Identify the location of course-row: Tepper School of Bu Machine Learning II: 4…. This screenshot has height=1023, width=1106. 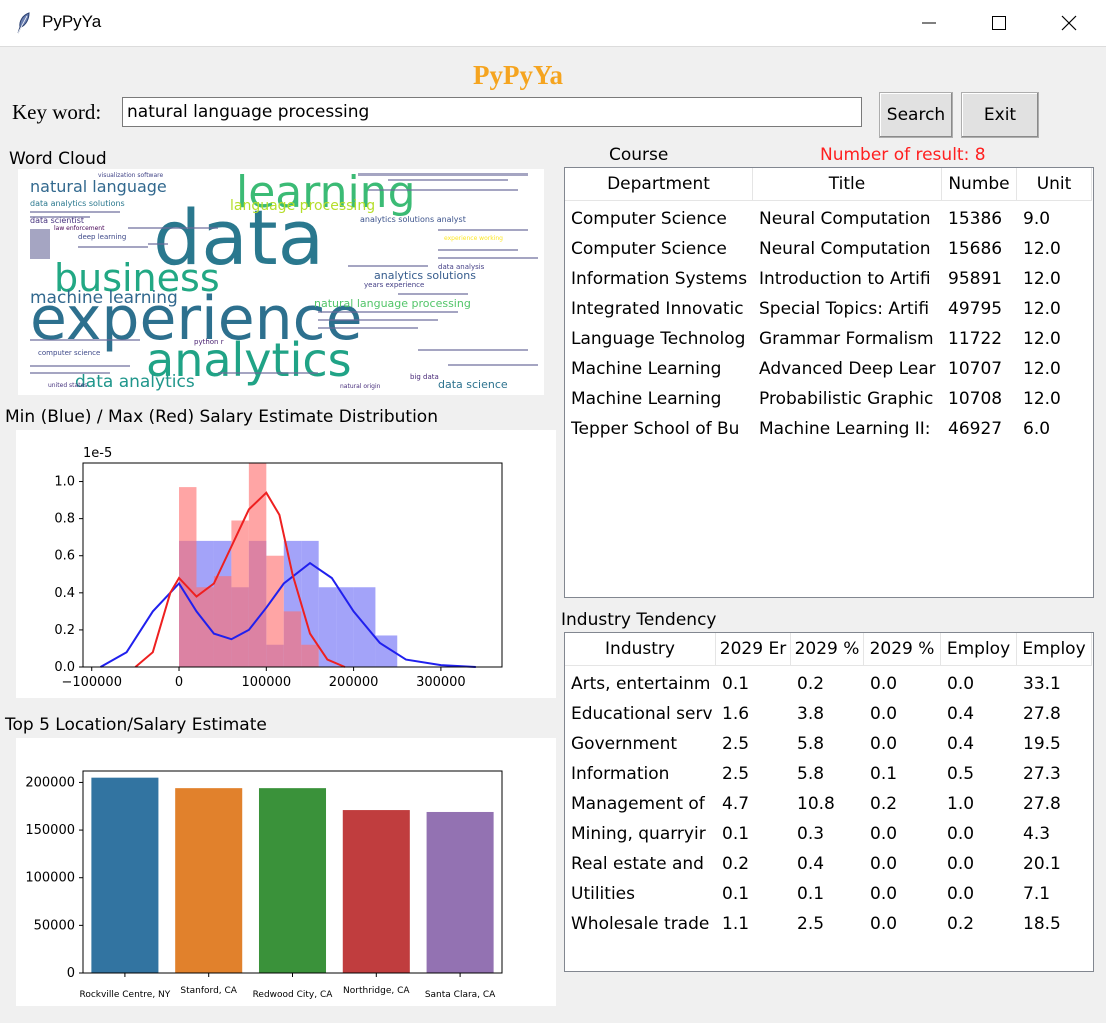
(829, 429).